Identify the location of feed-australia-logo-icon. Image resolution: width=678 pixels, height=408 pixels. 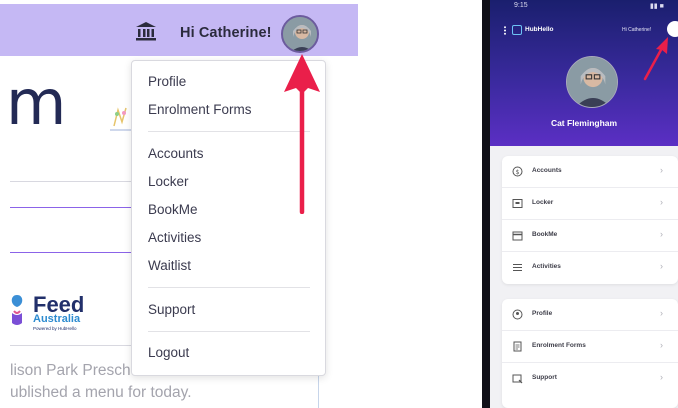
(17, 310).